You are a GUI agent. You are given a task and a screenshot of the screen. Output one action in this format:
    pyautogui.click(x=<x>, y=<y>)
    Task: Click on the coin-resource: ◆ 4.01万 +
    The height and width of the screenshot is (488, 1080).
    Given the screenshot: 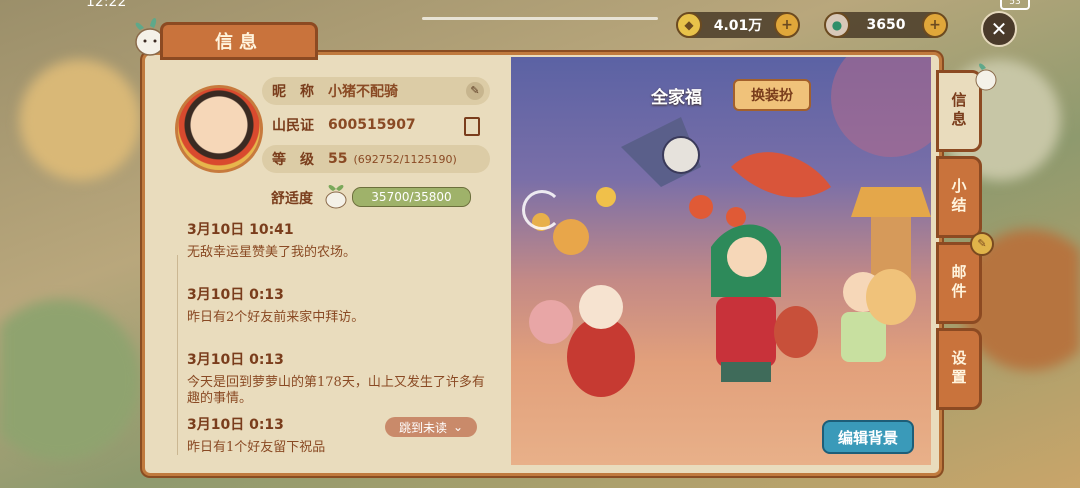 What is the action you would take?
    pyautogui.click(x=738, y=25)
    